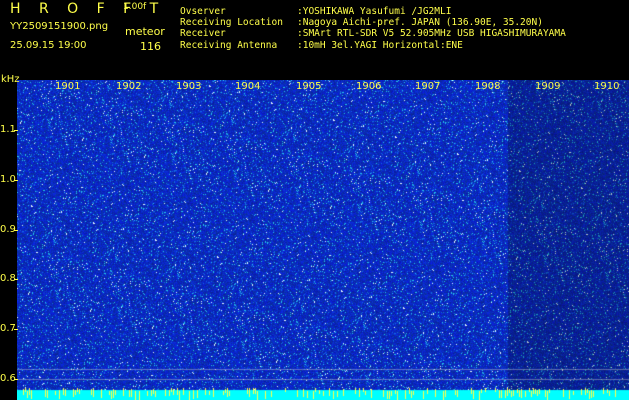 This screenshot has height=400, width=629. What do you see at coordinates (231, 23) in the screenshot?
I see `info-label: Receiving Location` at bounding box center [231, 23].